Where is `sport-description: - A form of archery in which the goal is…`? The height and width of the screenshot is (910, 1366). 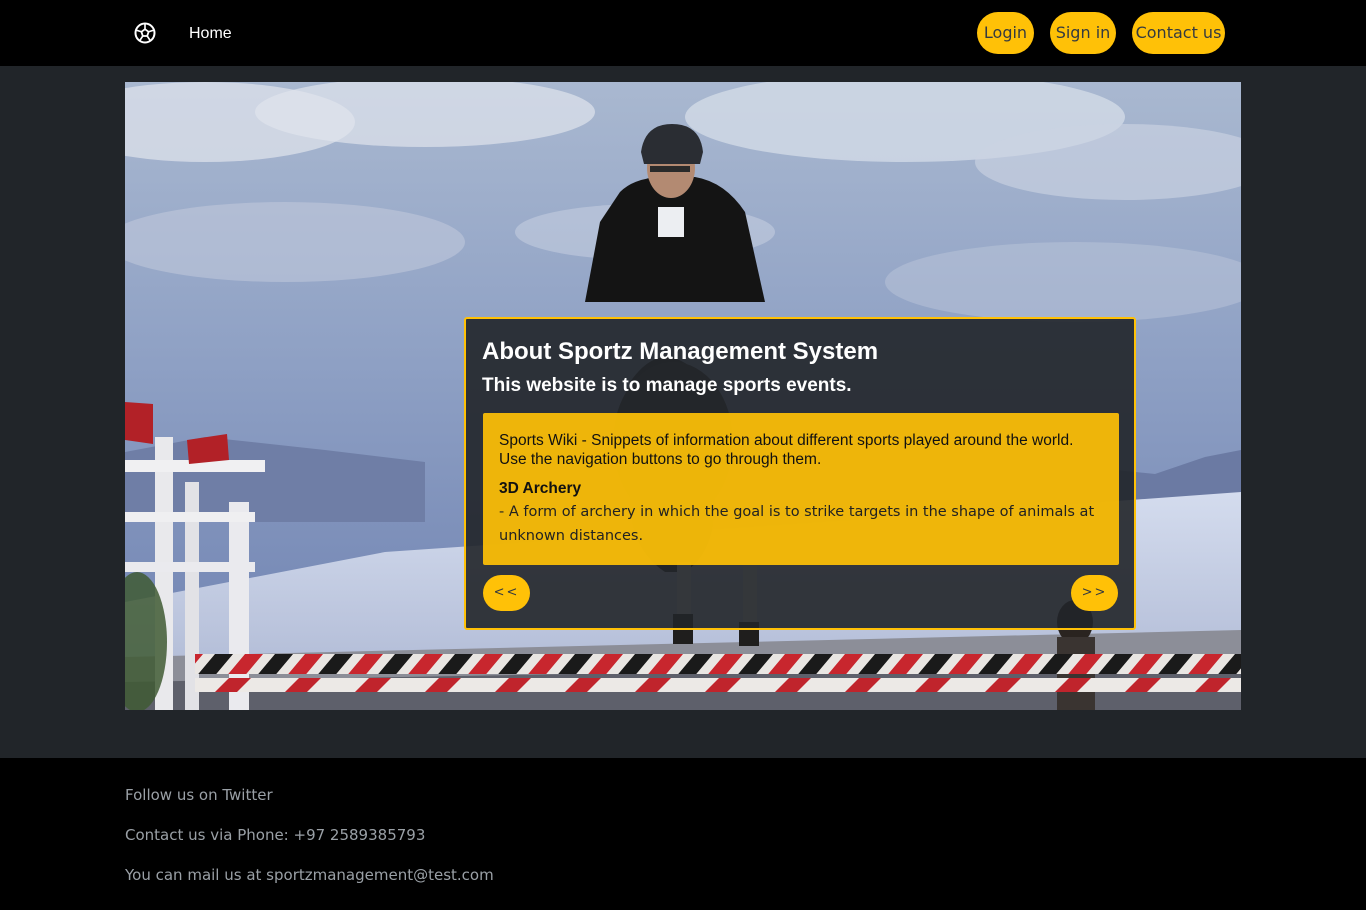
sport-description: - A form of archery in which the goal is… is located at coordinates (797, 524).